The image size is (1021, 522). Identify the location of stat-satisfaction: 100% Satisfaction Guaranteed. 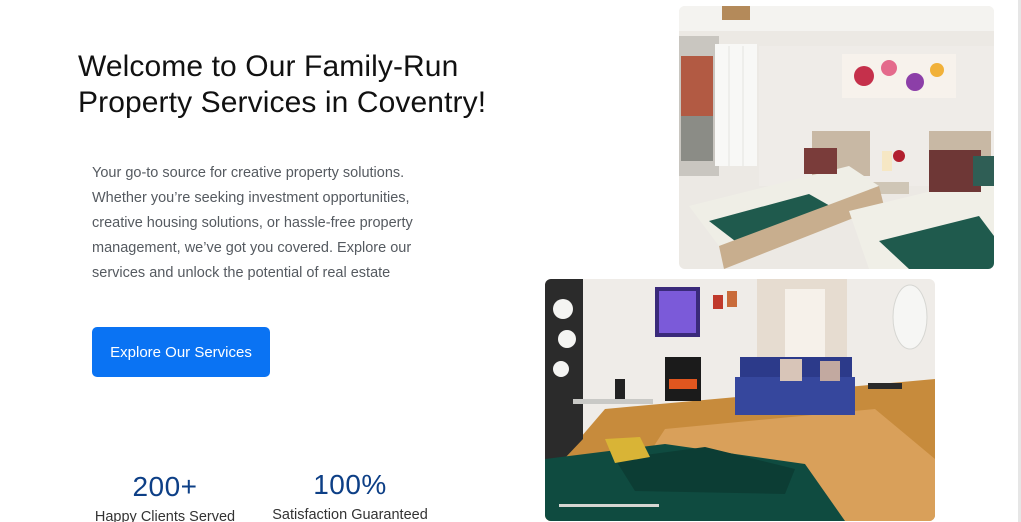
(350, 495).